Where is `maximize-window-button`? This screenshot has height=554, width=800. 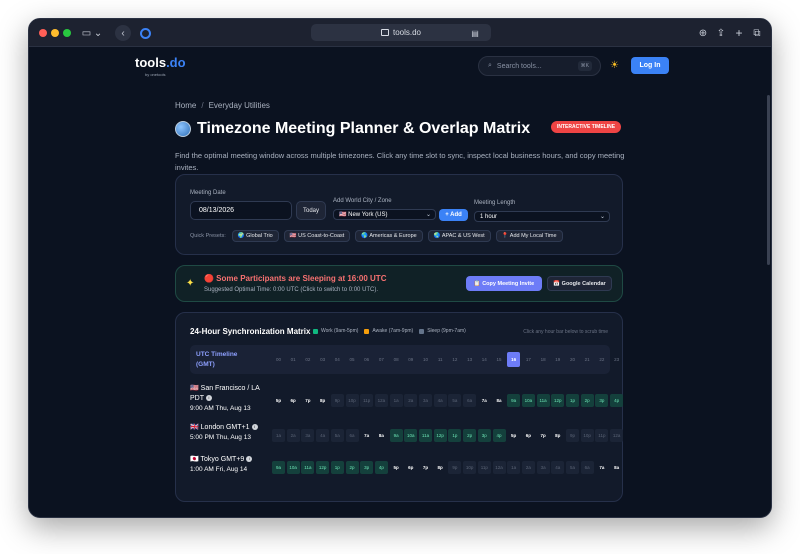
maximize-window-button is located at coordinates (67, 33).